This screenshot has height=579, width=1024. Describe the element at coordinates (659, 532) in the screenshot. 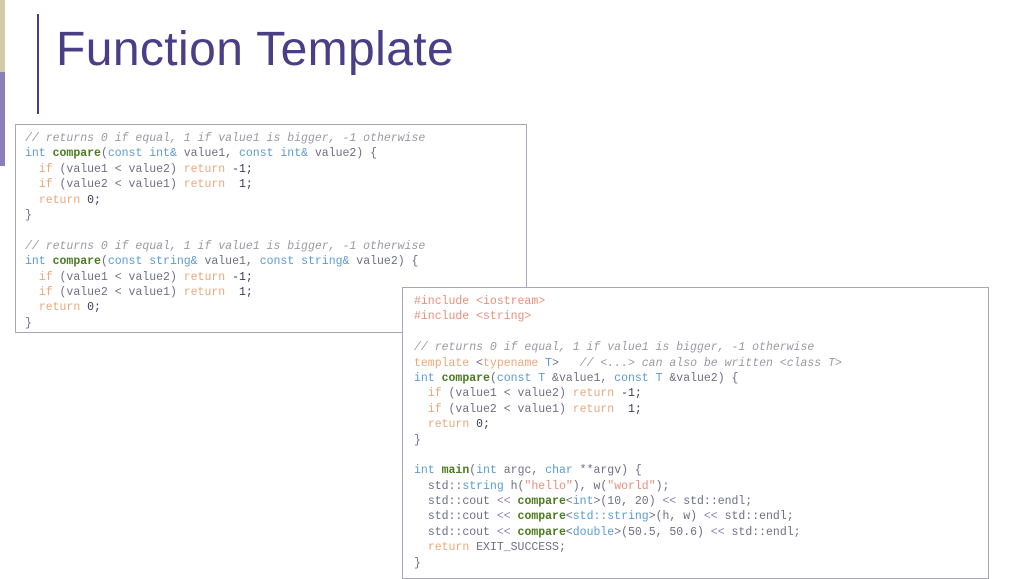

I see `code-token-plain: >(50.5, 50.6)` at that location.